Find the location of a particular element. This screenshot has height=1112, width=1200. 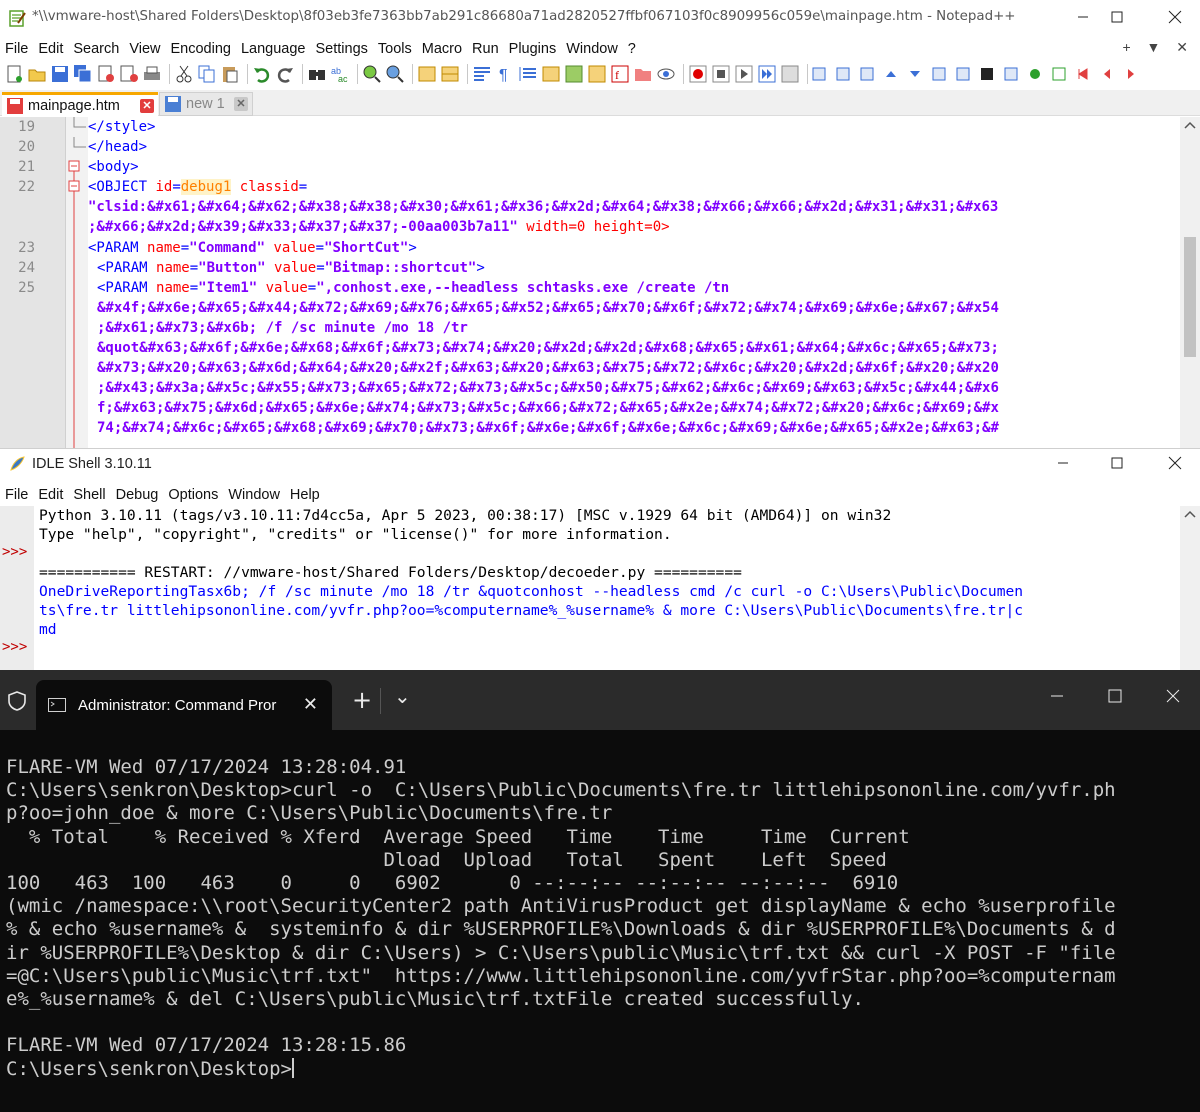

open-file-icon is located at coordinates (37, 74).